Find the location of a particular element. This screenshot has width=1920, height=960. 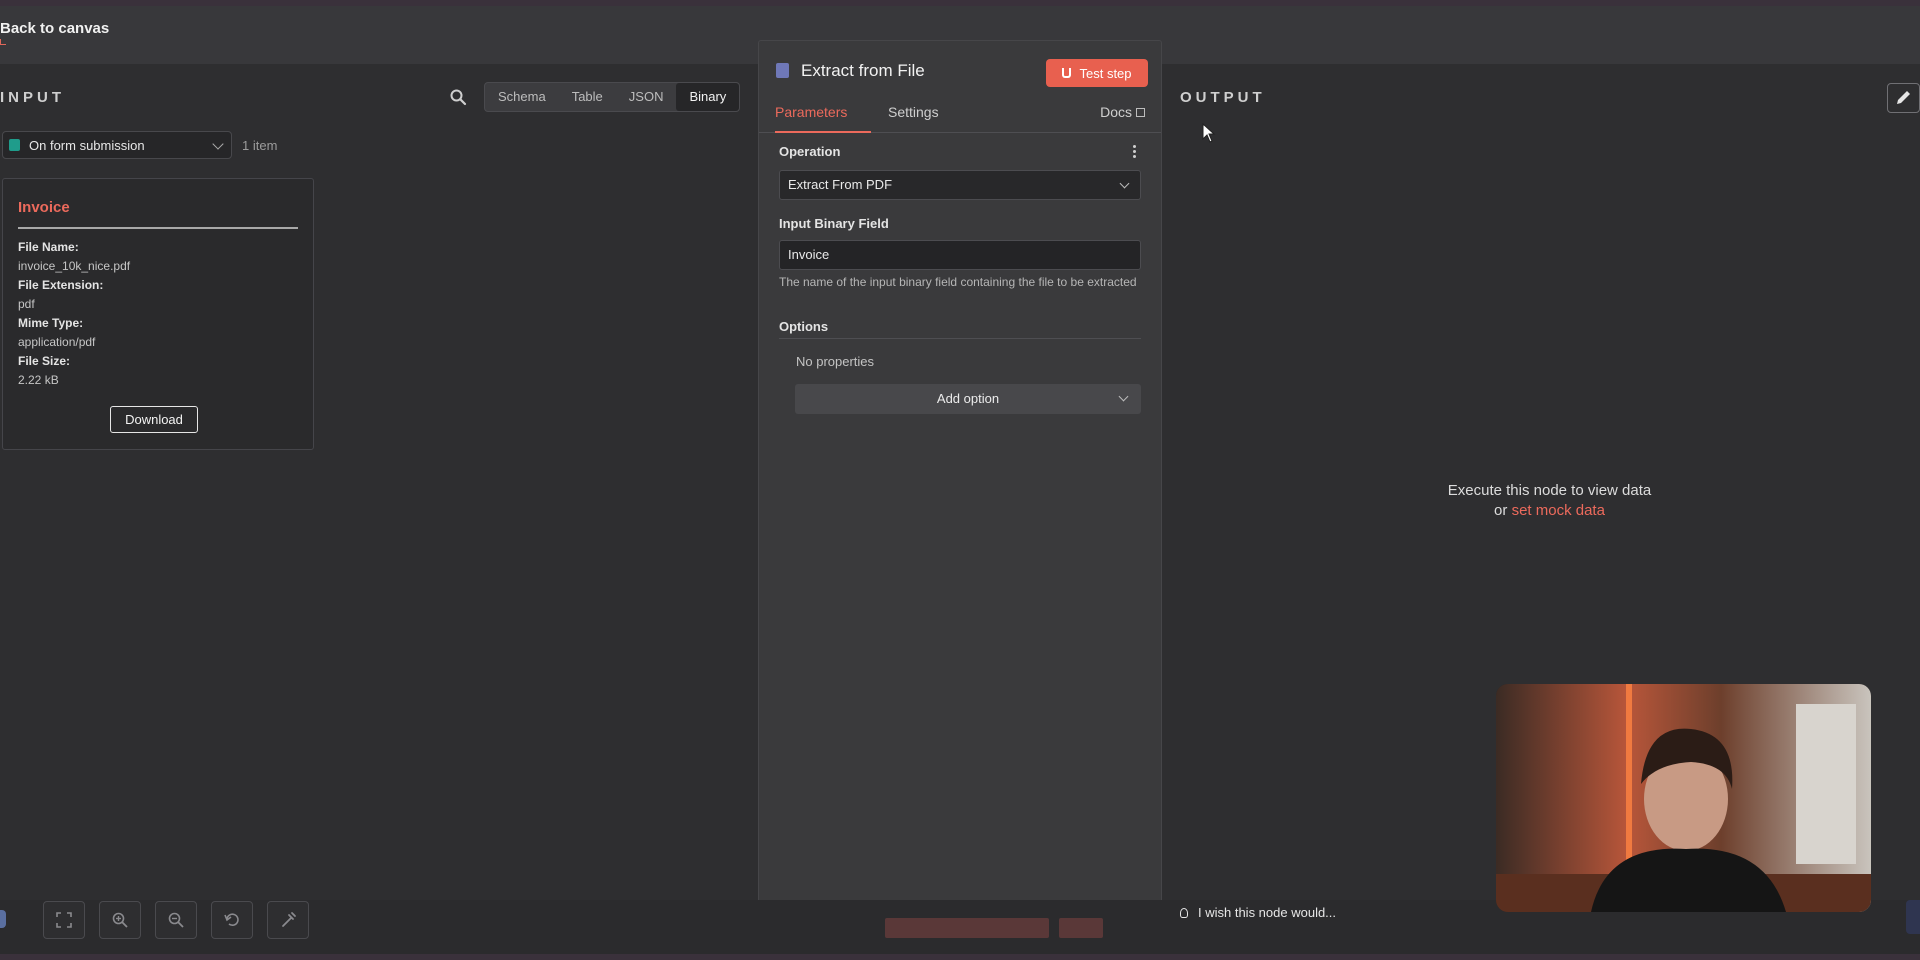

binary-field-input: Invoice is located at coordinates (960, 255).